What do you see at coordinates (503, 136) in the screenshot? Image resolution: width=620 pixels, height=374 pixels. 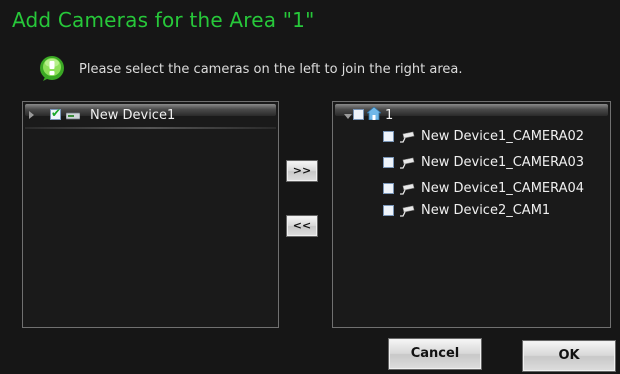 I see `camera-label: New Device1_CAMERA02` at bounding box center [503, 136].